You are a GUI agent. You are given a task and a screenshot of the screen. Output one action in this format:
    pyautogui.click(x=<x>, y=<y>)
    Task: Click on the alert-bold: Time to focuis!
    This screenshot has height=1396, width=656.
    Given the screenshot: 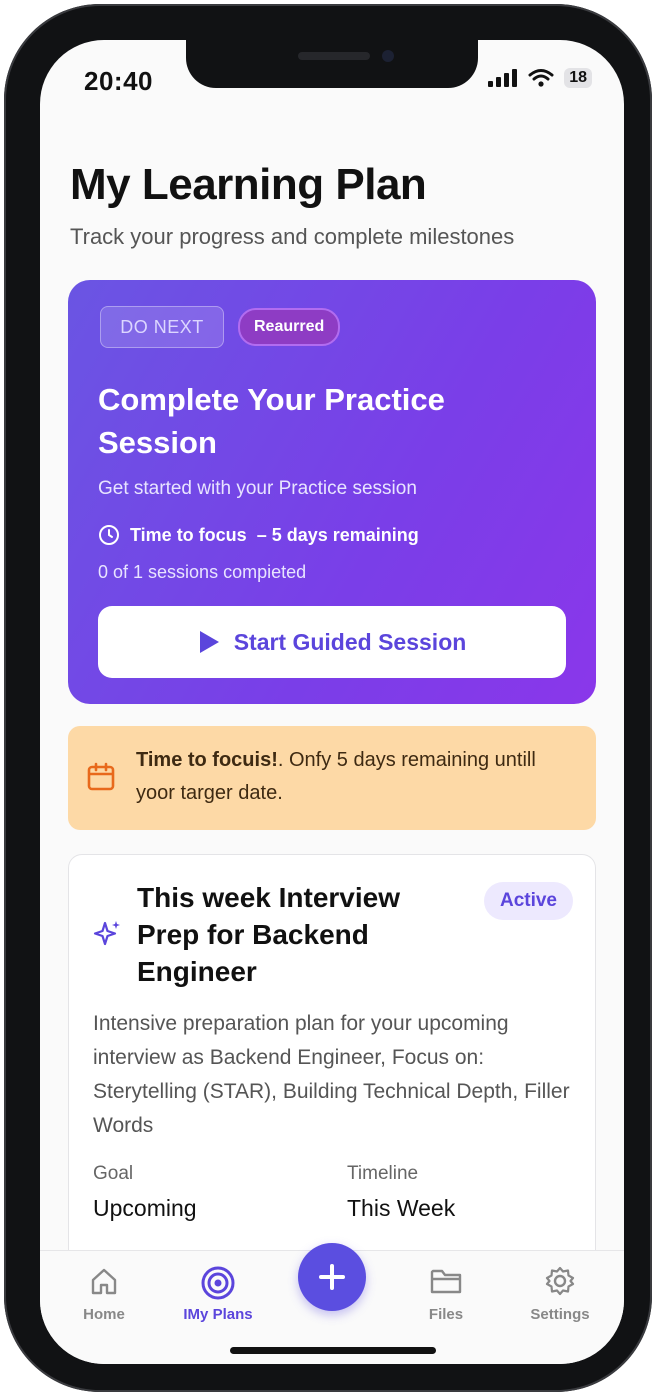 What is the action you would take?
    pyautogui.click(x=207, y=760)
    